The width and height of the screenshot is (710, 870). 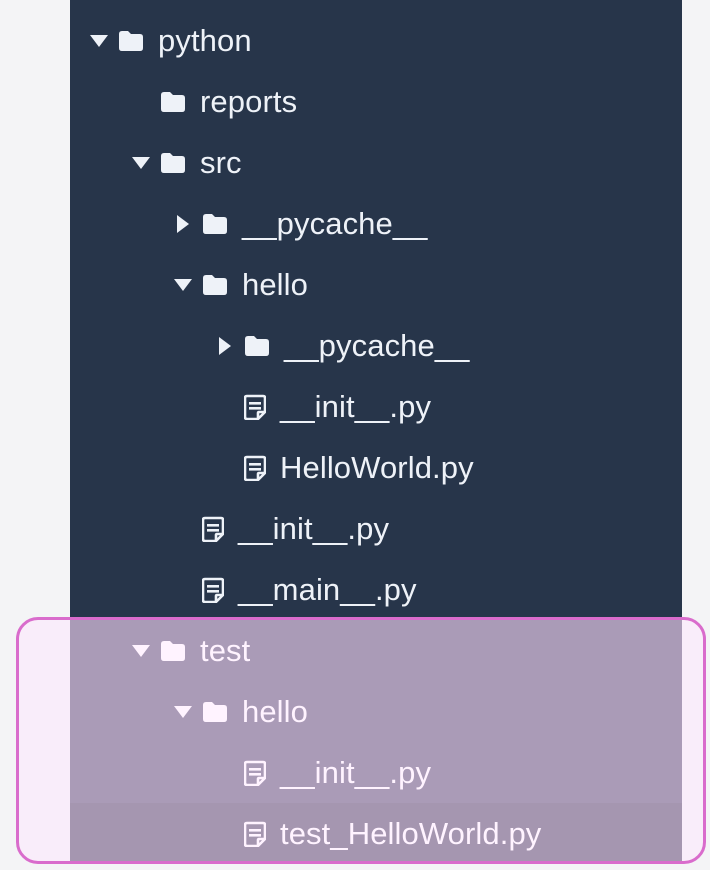 What do you see at coordinates (205, 40) in the screenshot?
I see `tree-item-label: python` at bounding box center [205, 40].